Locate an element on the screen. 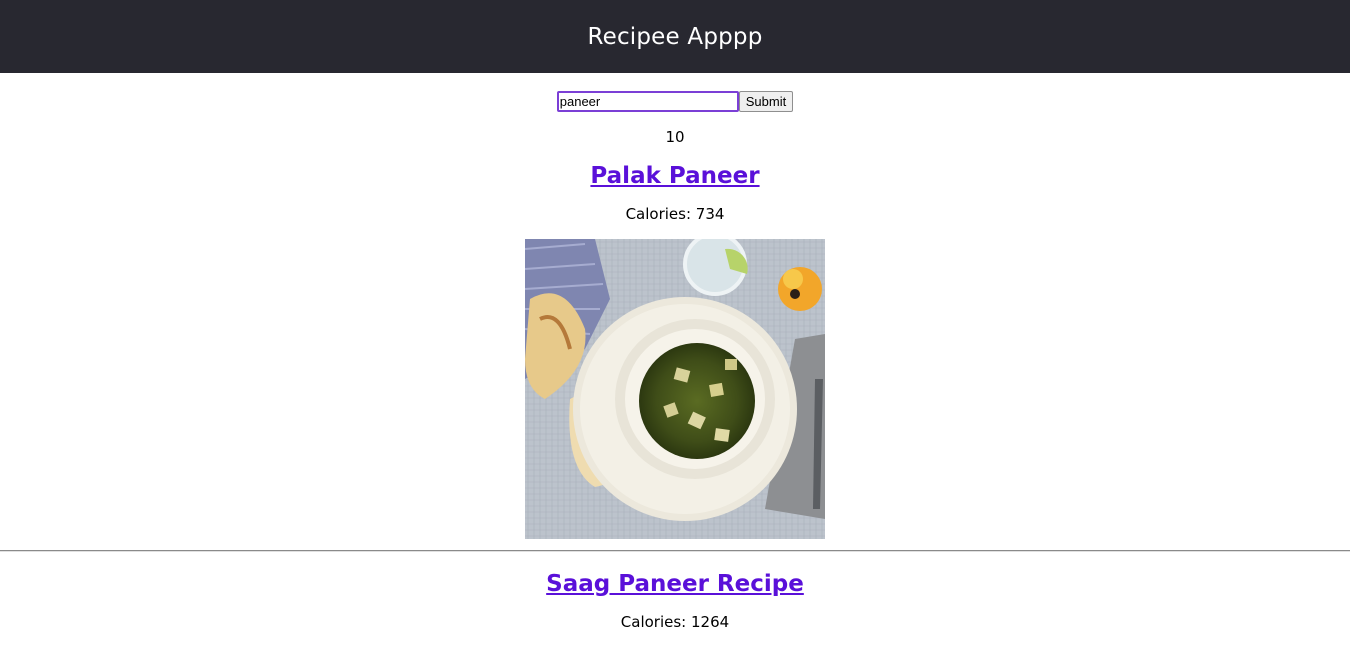  recipe-calories: Calories: 1264 is located at coordinates (675, 622).